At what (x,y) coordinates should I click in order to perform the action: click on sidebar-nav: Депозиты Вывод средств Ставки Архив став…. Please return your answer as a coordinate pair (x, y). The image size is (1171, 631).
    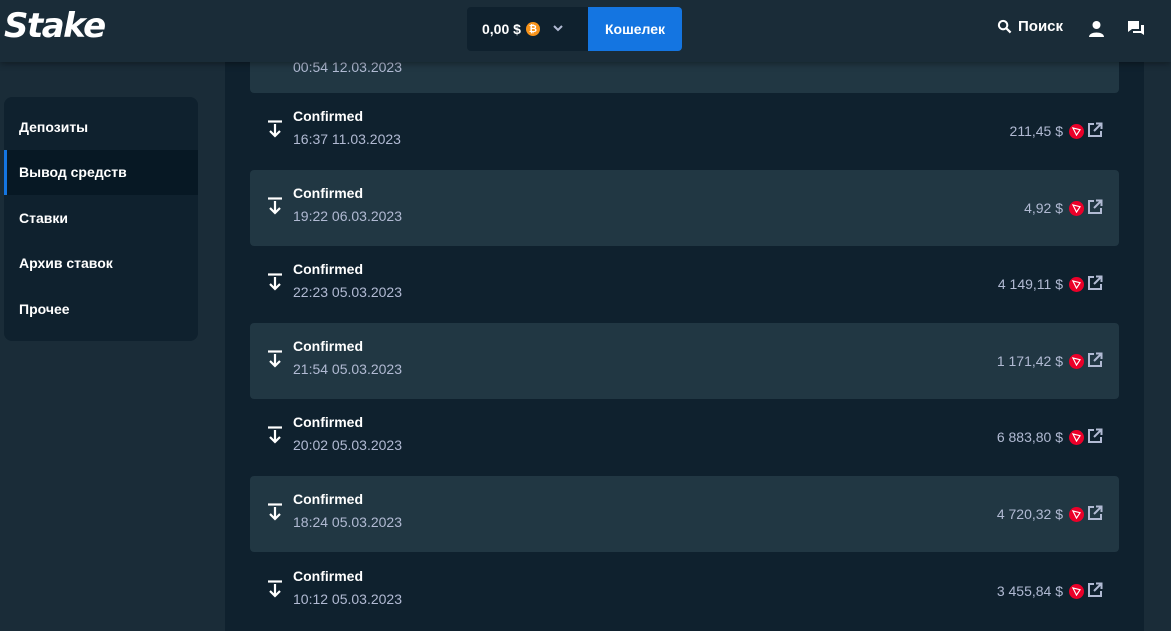
    Looking at the image, I should click on (101, 219).